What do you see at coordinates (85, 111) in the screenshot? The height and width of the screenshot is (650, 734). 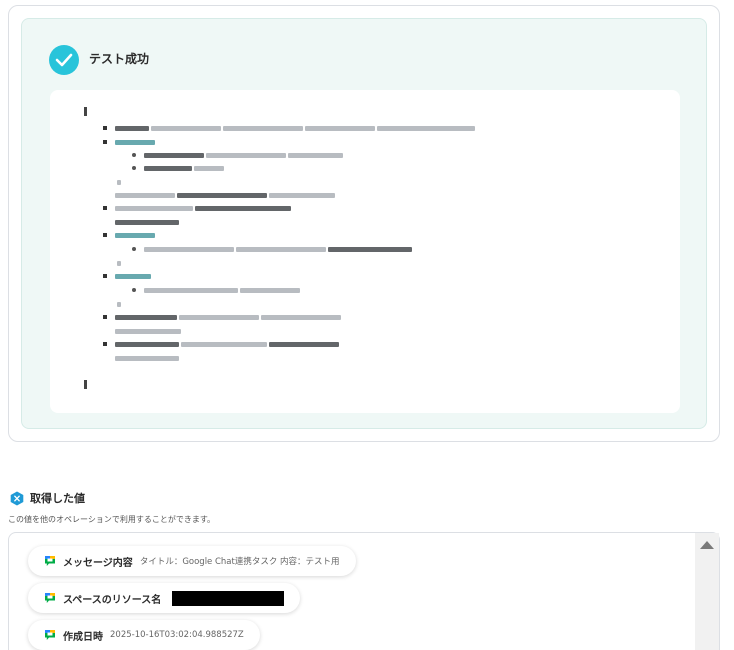 I see `open-bracket` at bounding box center [85, 111].